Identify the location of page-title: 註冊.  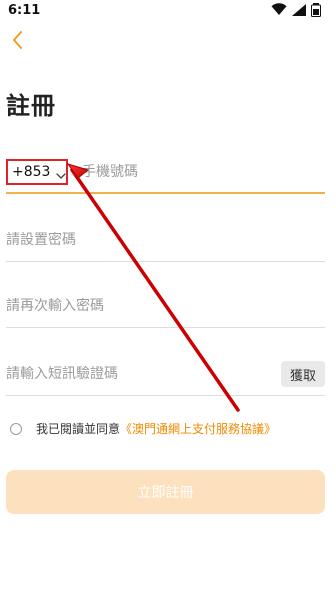
(31, 106).